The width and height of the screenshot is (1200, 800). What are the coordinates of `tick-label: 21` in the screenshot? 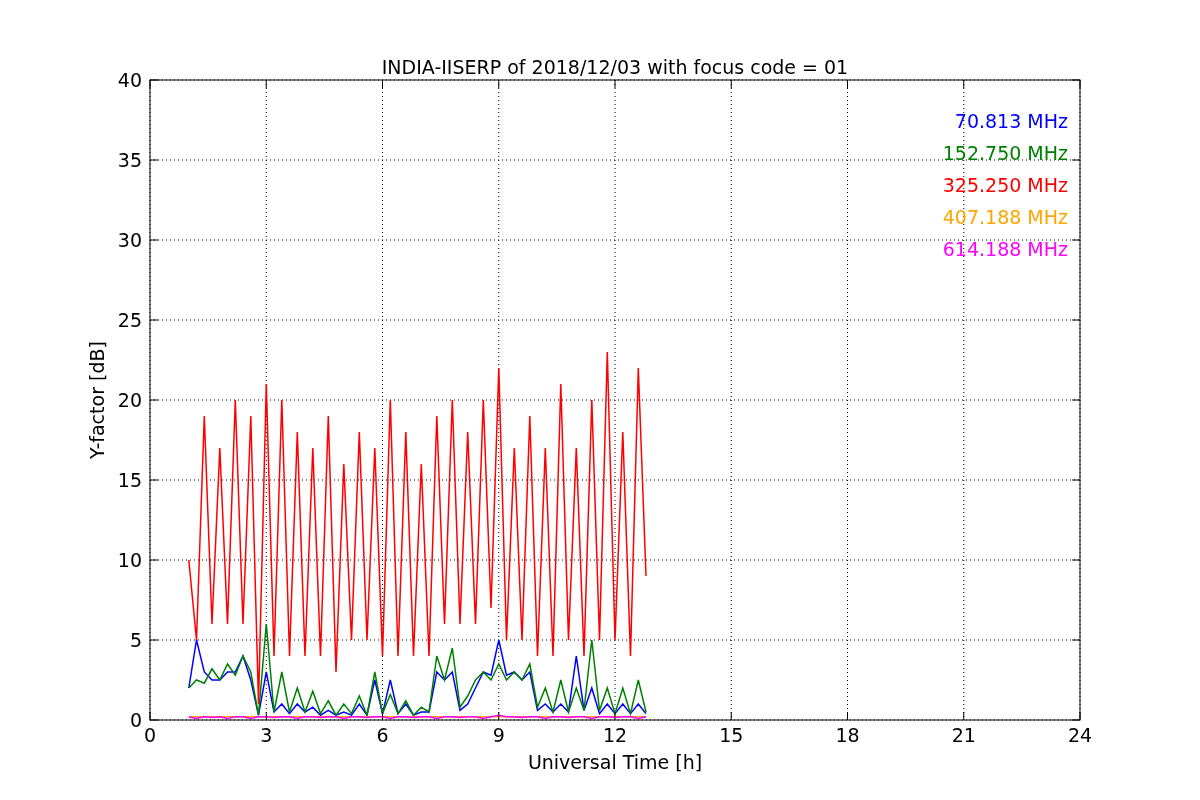 It's located at (963, 735).